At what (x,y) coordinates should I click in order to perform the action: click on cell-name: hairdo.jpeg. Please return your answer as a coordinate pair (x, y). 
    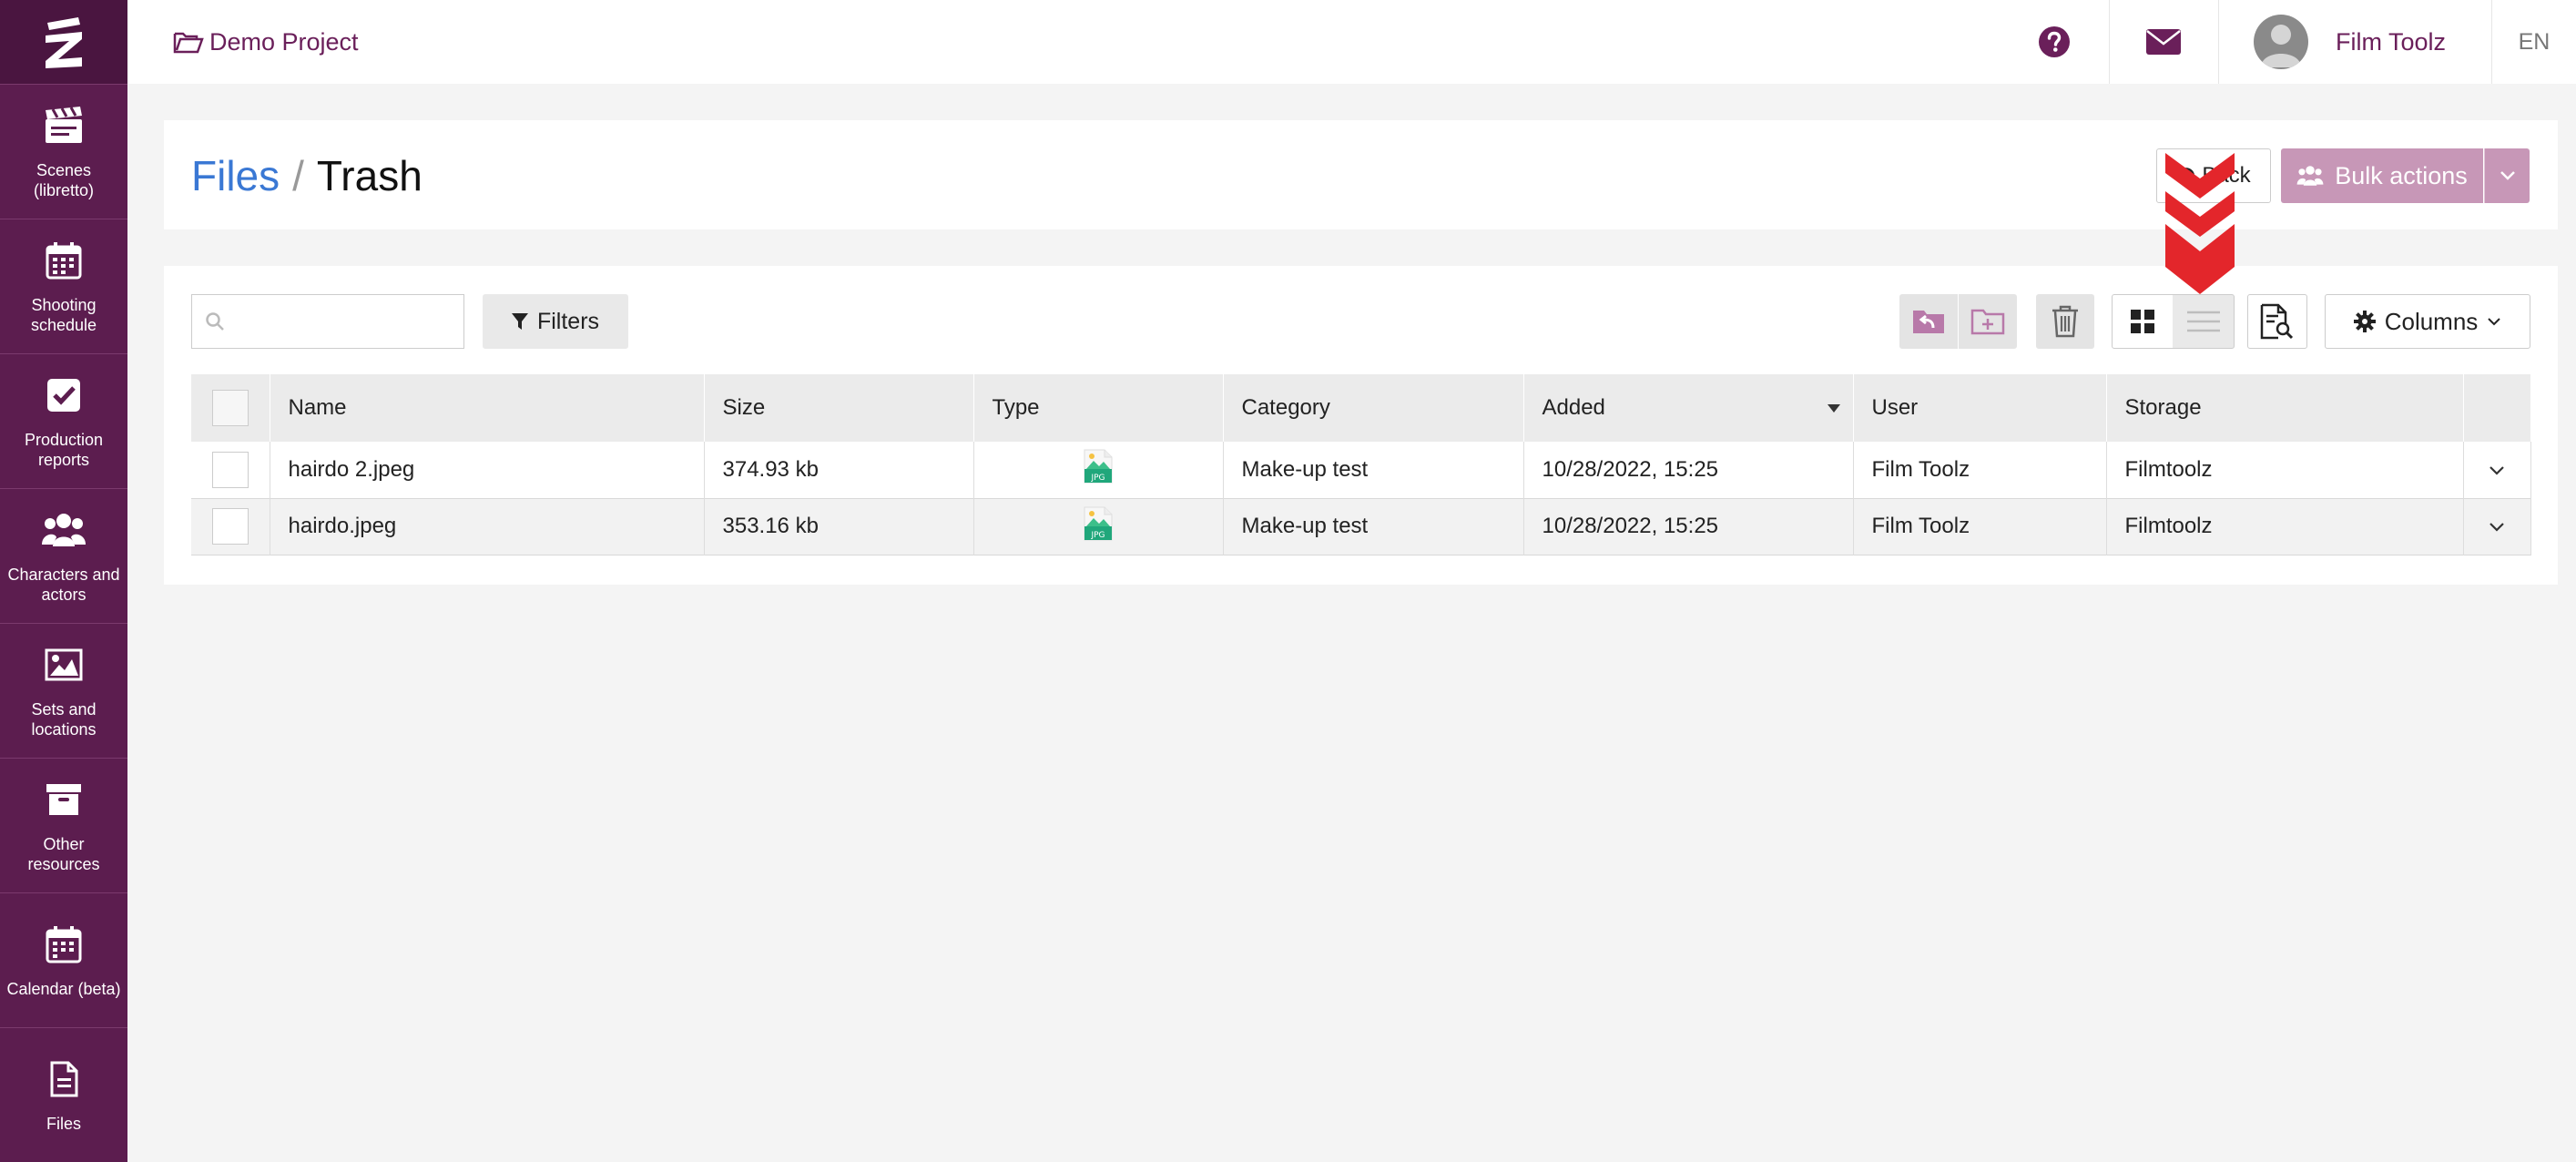
    Looking at the image, I should click on (487, 526).